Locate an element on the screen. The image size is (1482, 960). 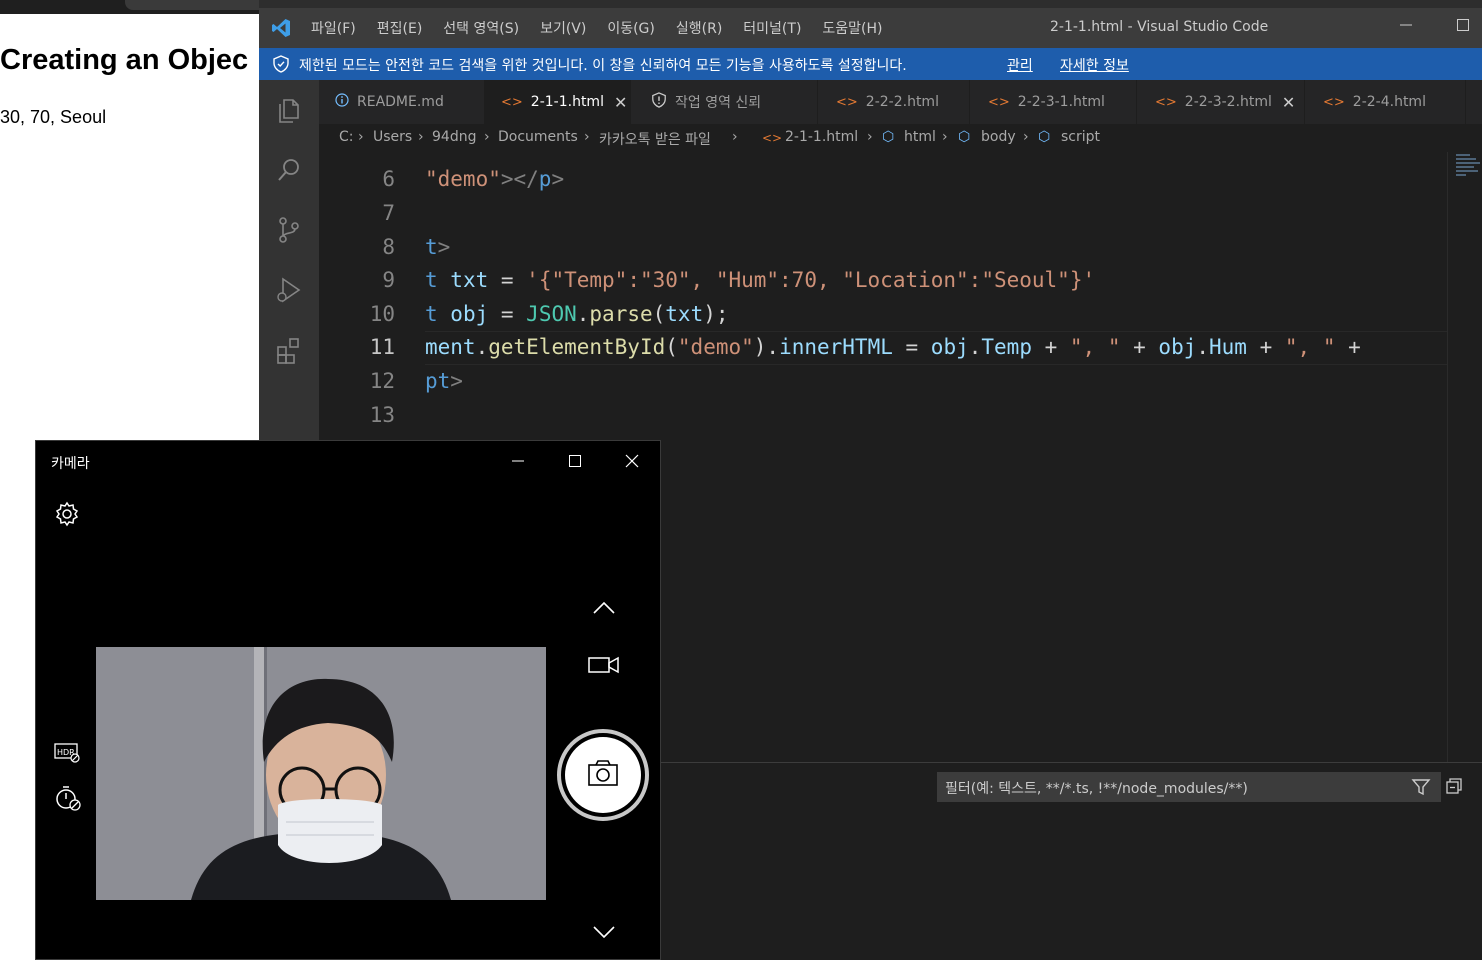
code-token: ", " is located at coordinates (1095, 347).